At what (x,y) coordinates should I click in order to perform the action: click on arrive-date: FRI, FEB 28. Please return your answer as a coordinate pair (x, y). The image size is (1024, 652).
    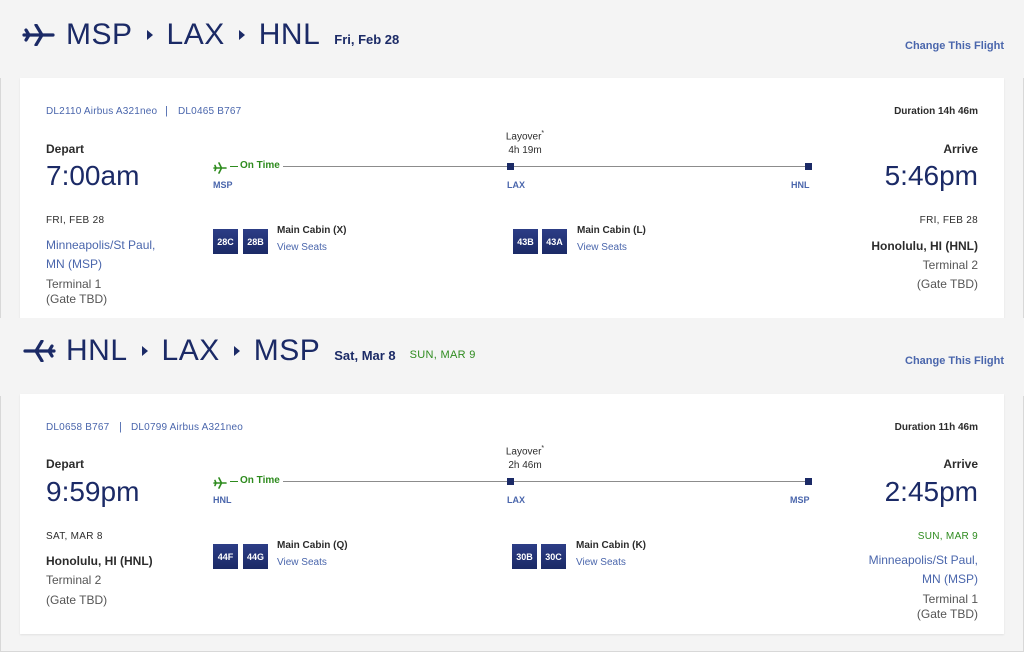
    Looking at the image, I should click on (948, 220).